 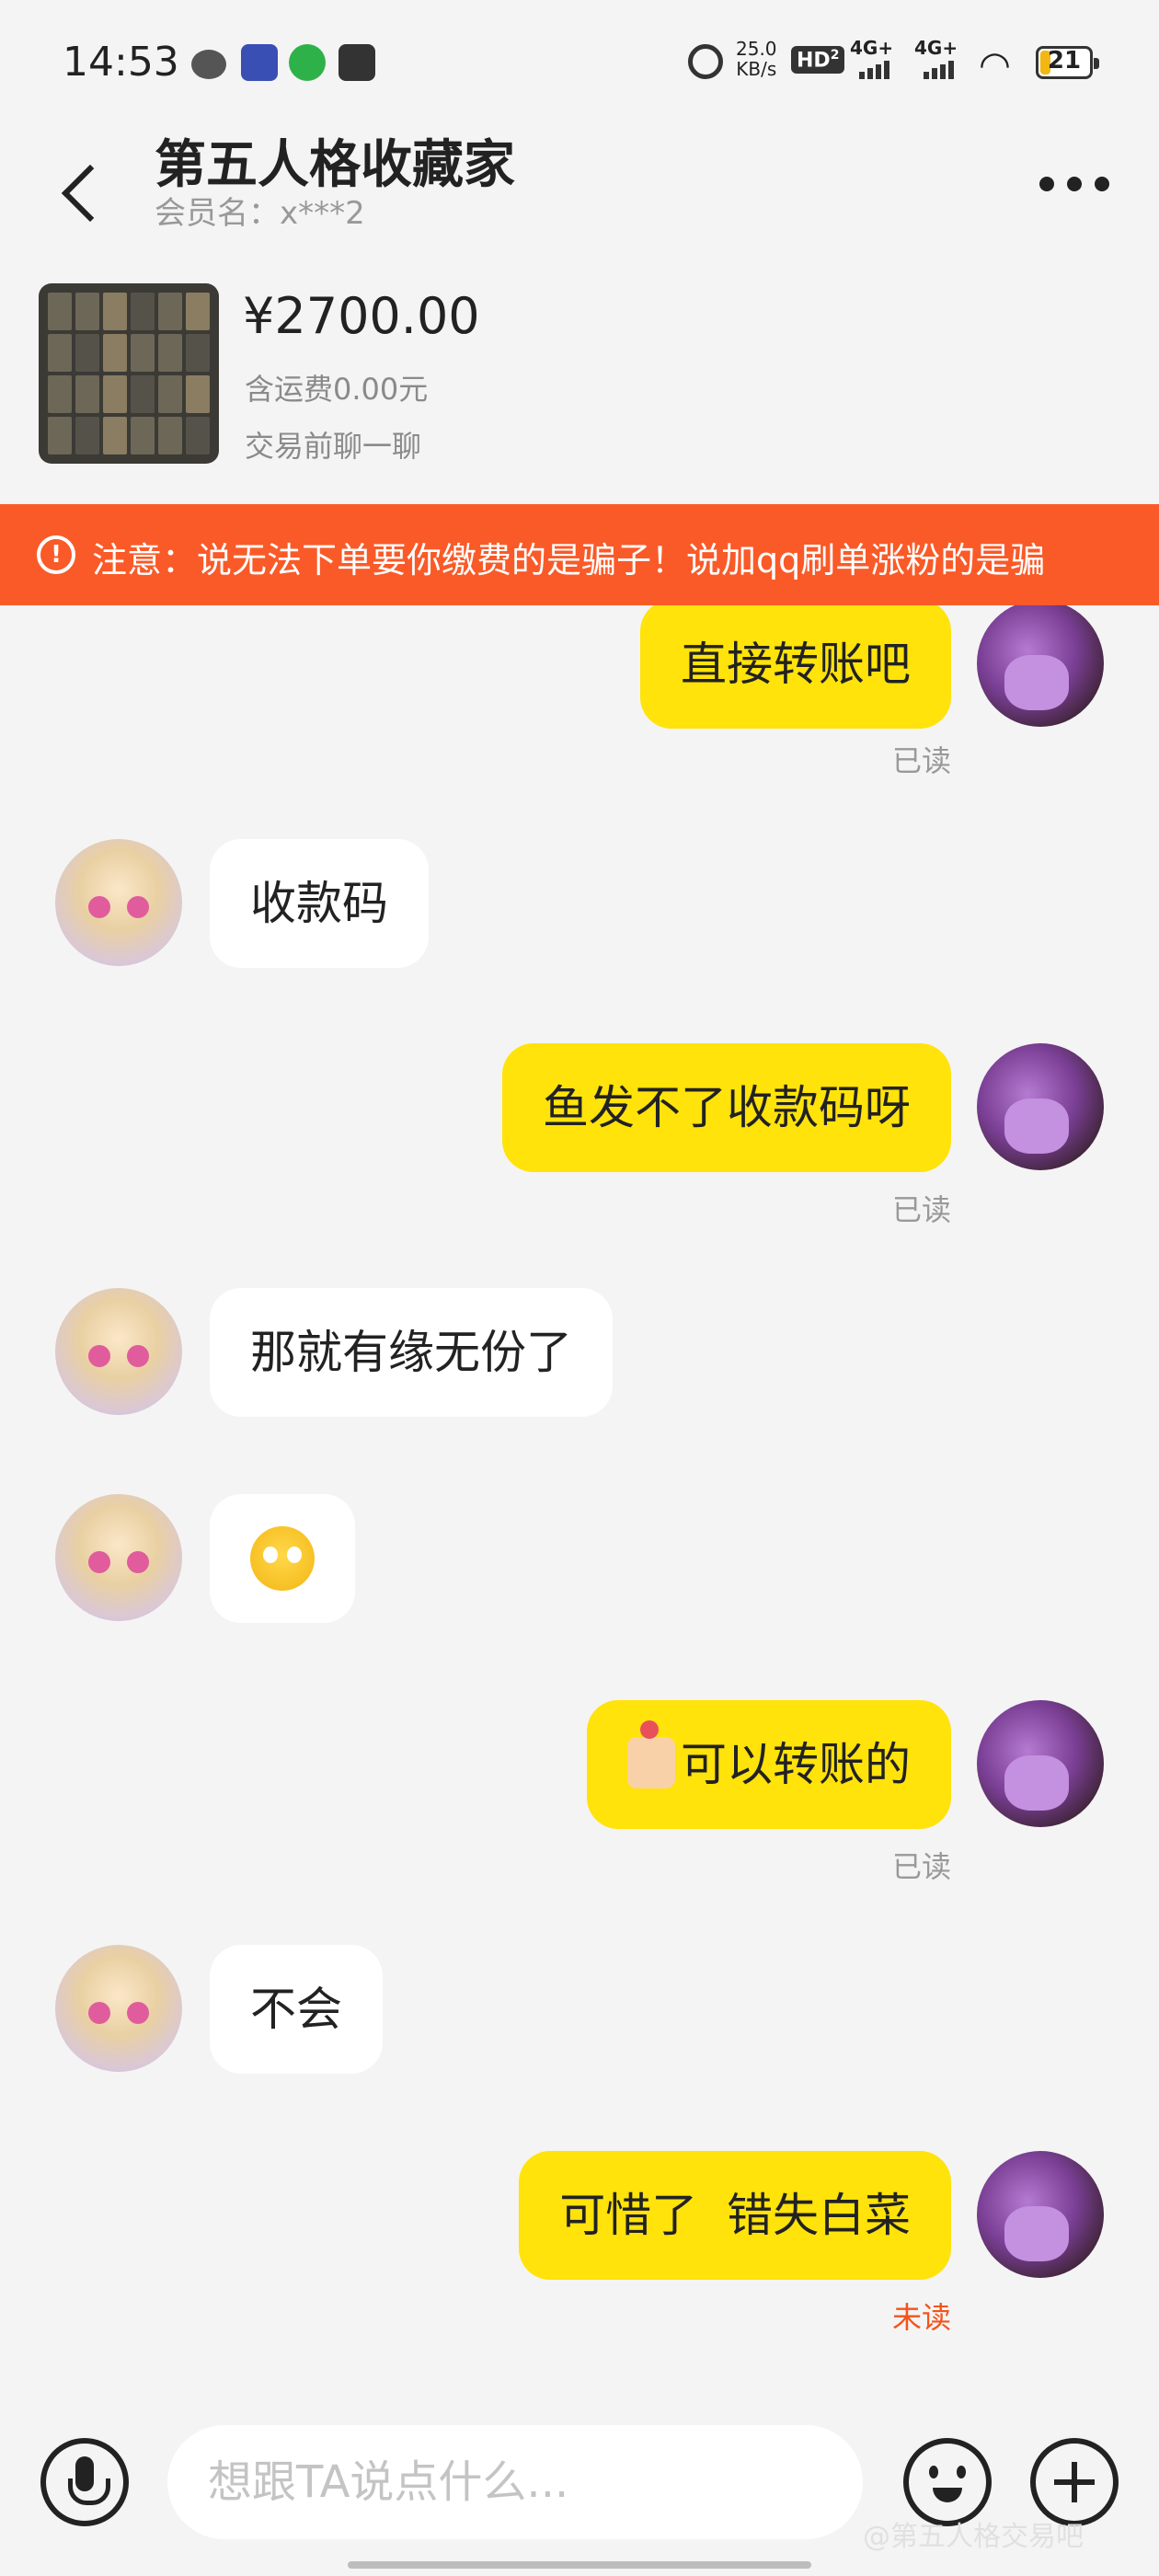 What do you see at coordinates (515, 2482) in the screenshot?
I see `message-input` at bounding box center [515, 2482].